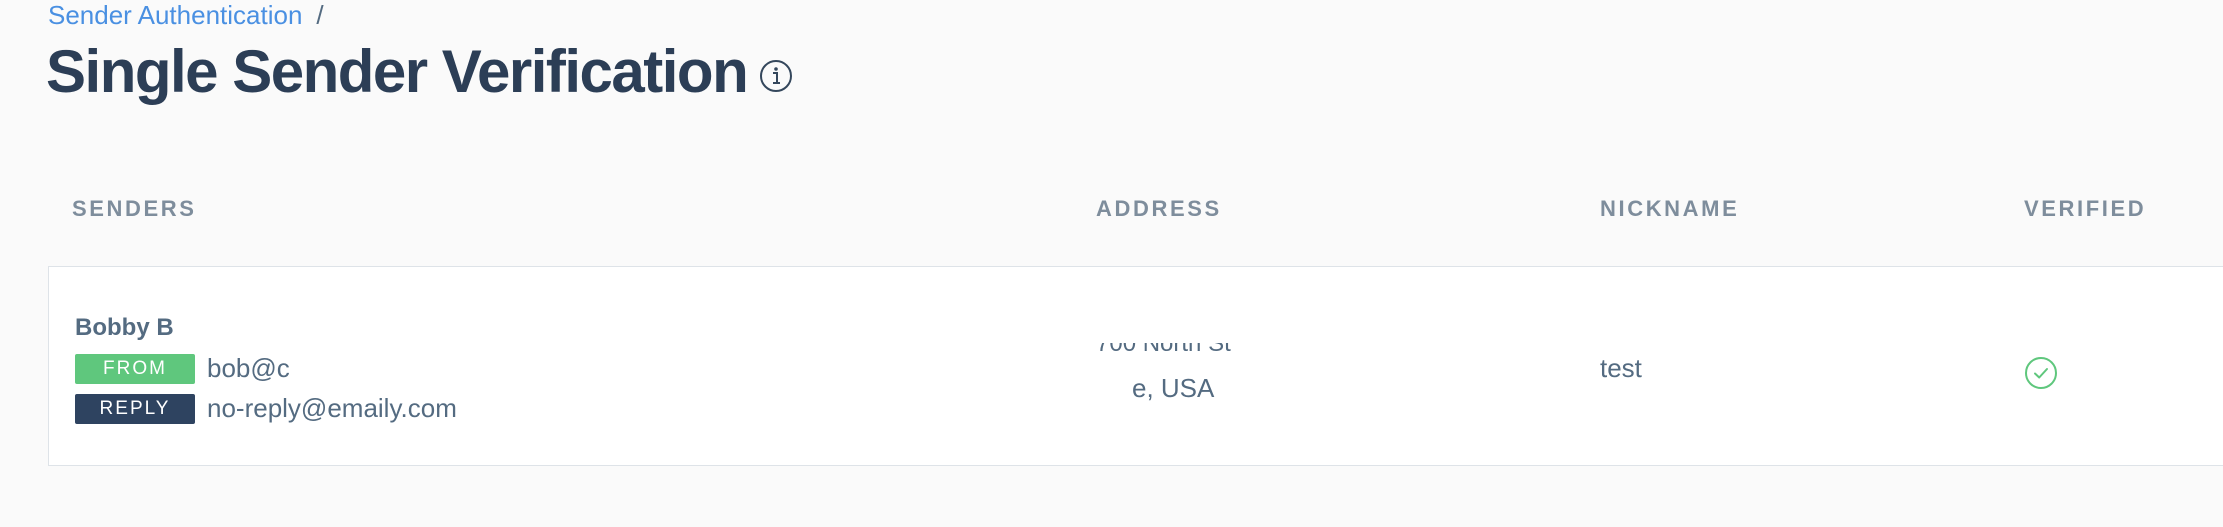  I want to click on nickname: test, so click(1621, 368).